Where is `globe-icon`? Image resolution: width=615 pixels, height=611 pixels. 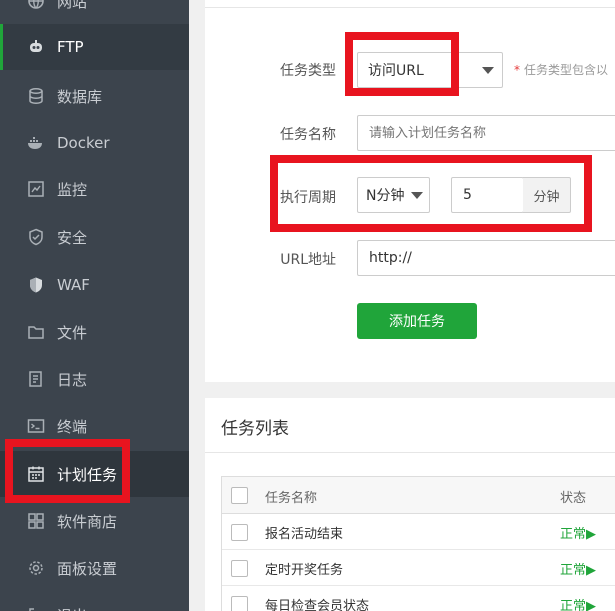
globe-icon is located at coordinates (36, 5).